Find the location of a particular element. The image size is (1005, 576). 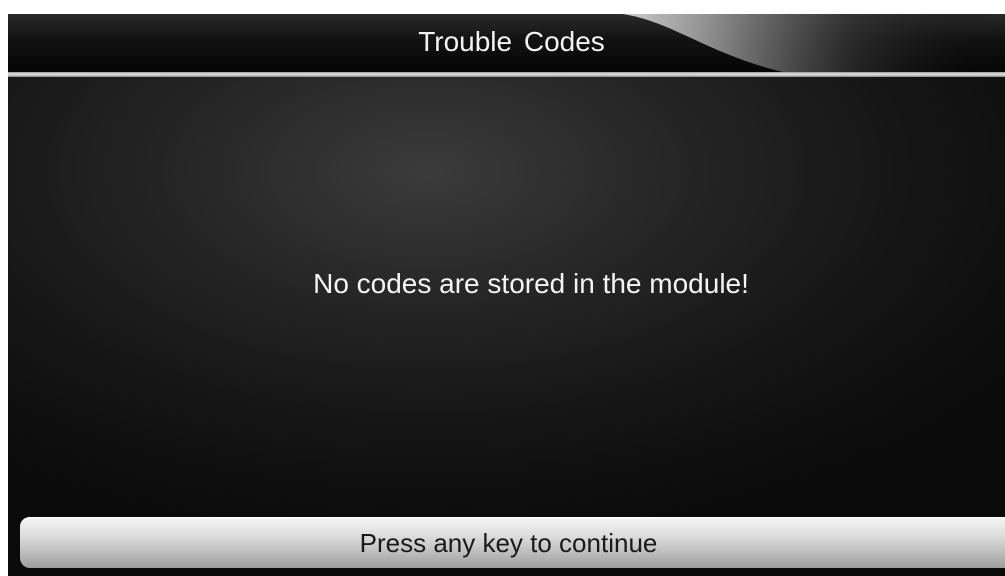

title-bar: Trouble Codes is located at coordinates (506, 43).